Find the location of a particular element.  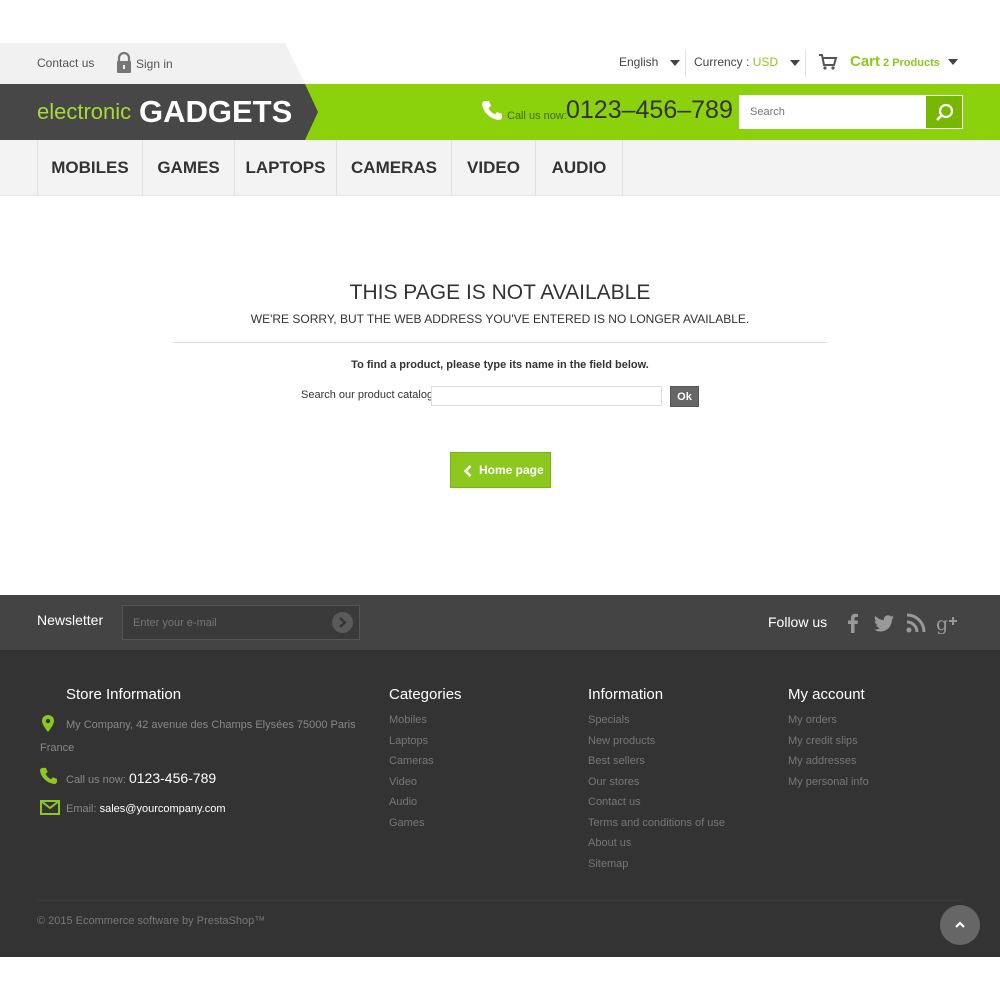

footer-category-link: Cameras is located at coordinates (411, 761).